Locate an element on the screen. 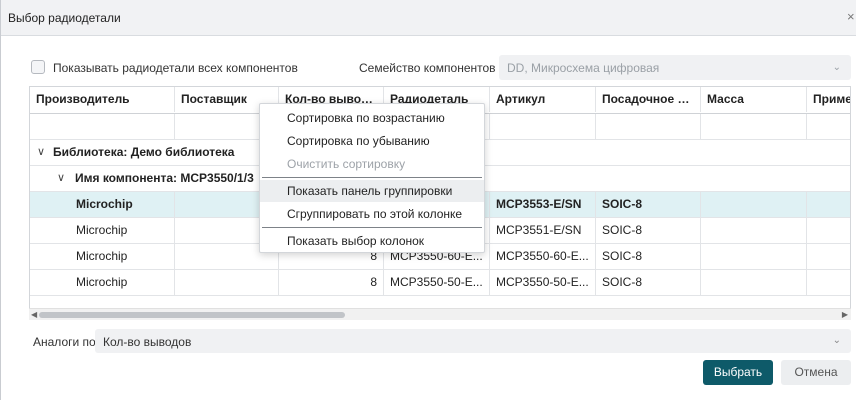 The height and width of the screenshot is (400, 856). menu-item-sort-descending: Сортировка по убыванию is located at coordinates (372, 141).